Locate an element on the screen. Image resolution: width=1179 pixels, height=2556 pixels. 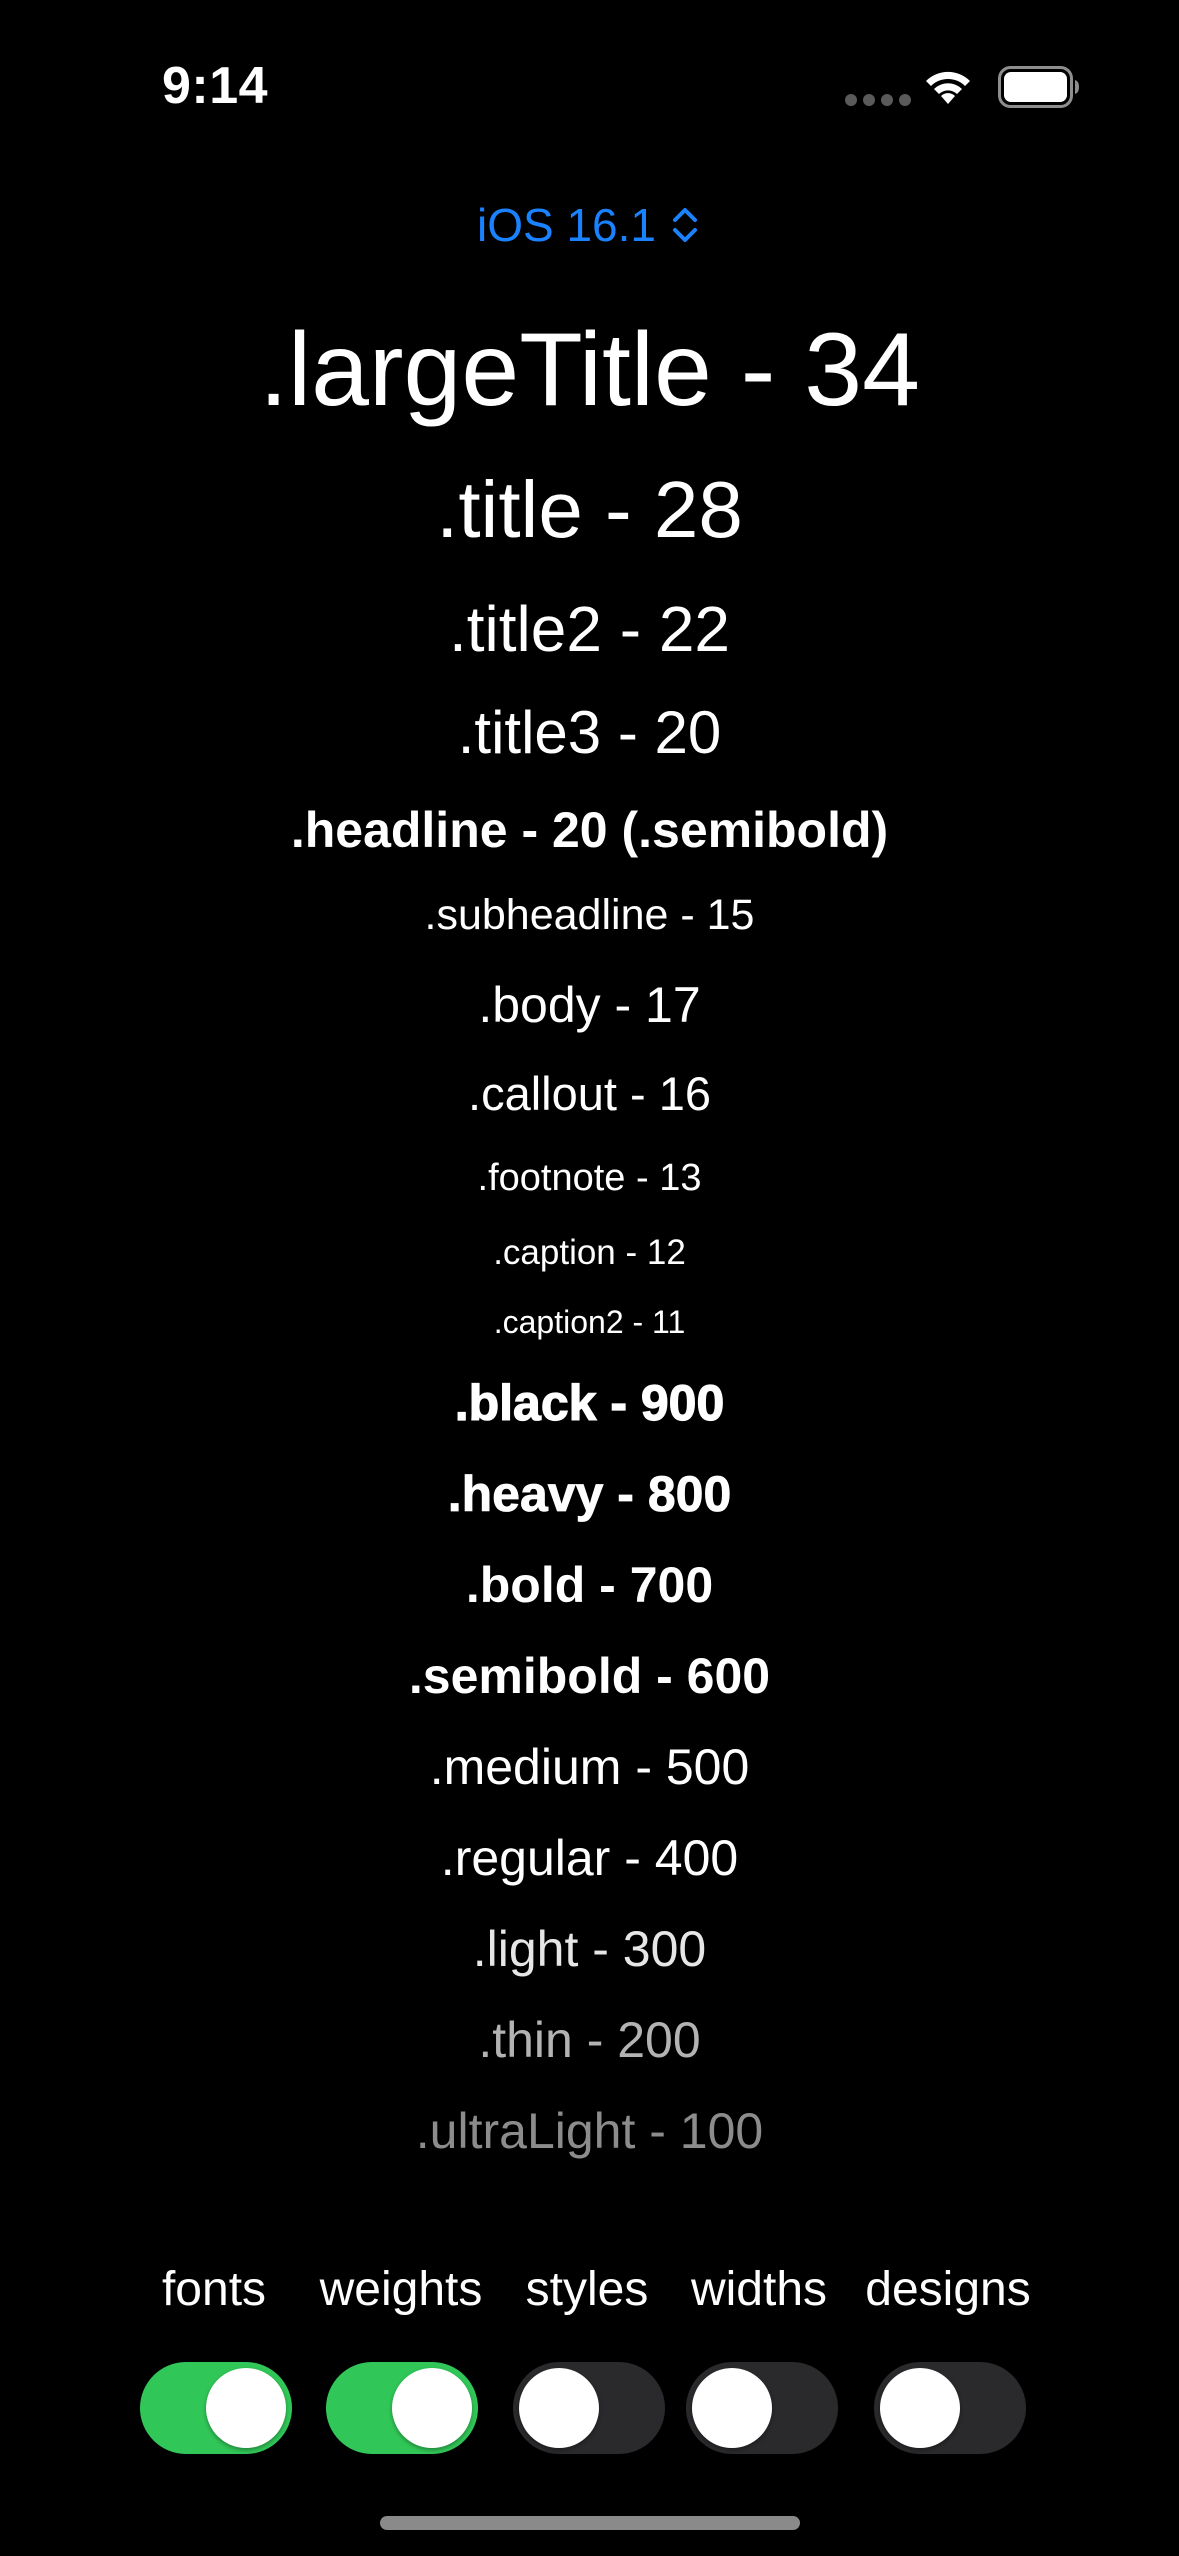
toggle-designs is located at coordinates (950, 2408).